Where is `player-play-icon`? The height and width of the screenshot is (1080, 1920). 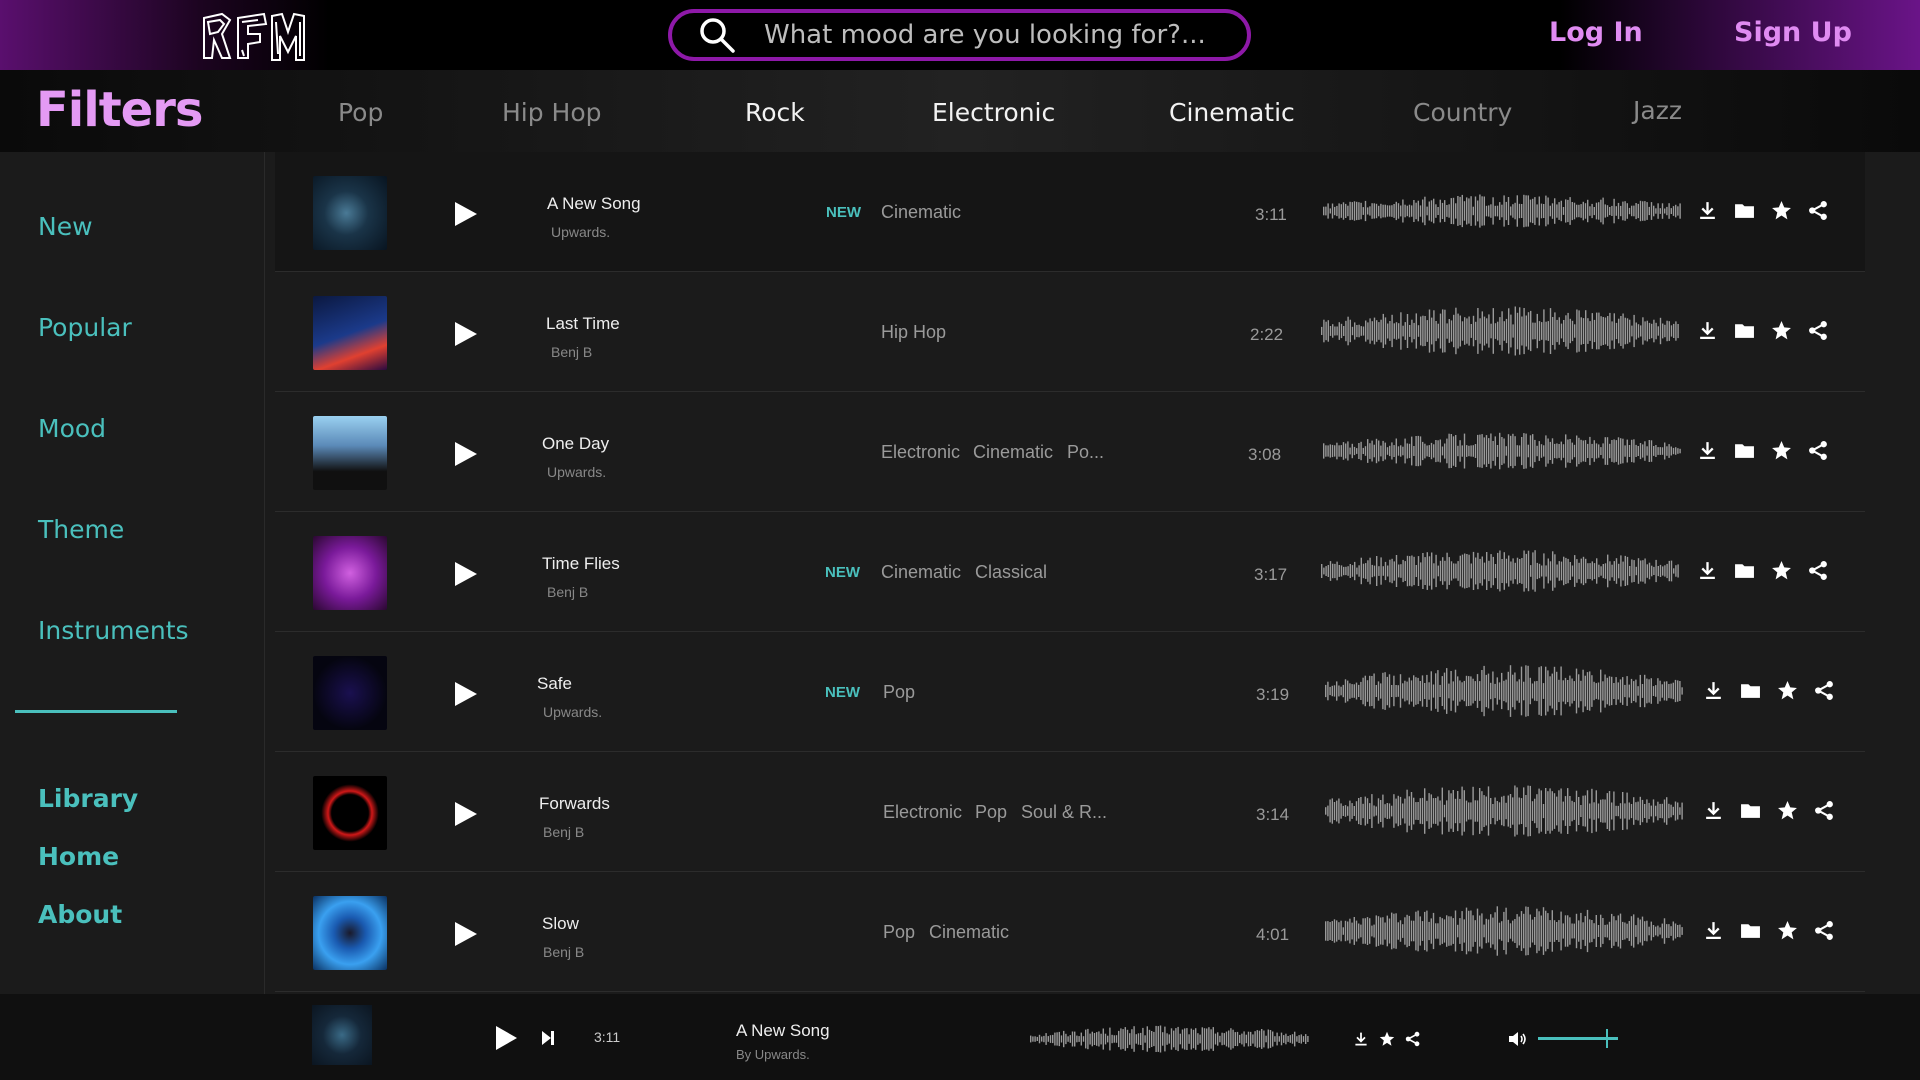
player-play-icon is located at coordinates (506, 1038).